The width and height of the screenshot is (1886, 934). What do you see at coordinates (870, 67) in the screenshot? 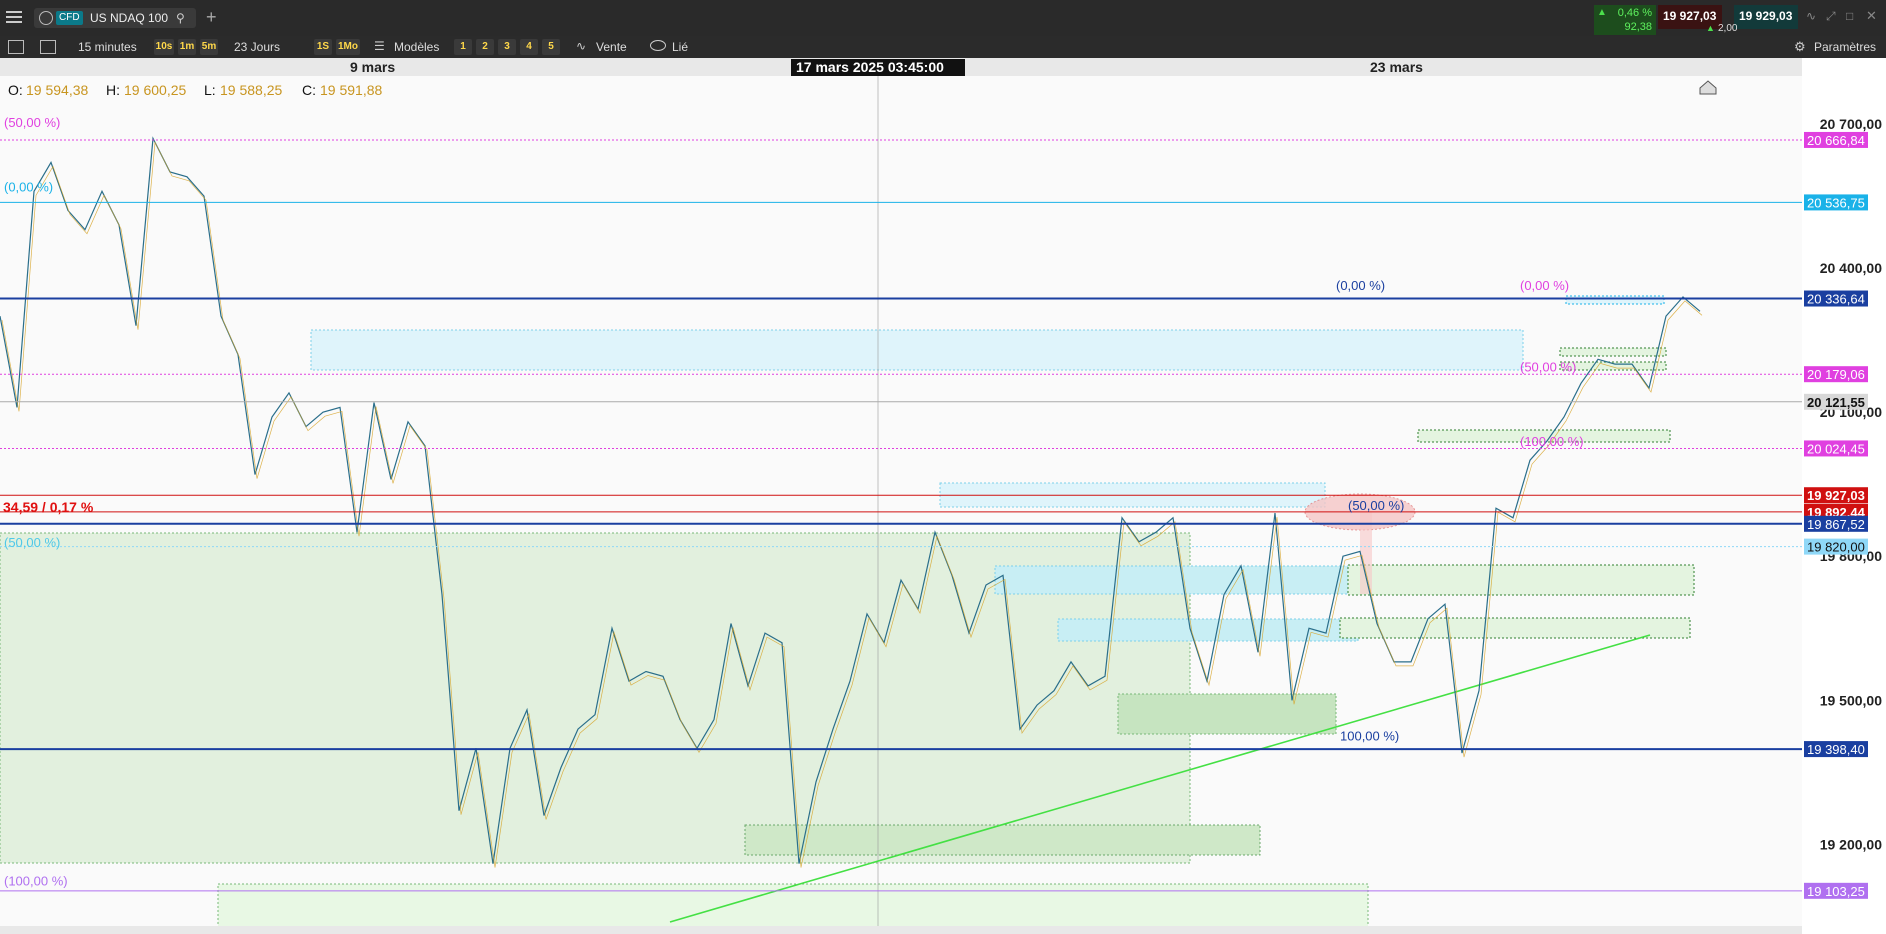
I see `crosshair-date: 17 mars 2025 03:45:00` at bounding box center [870, 67].